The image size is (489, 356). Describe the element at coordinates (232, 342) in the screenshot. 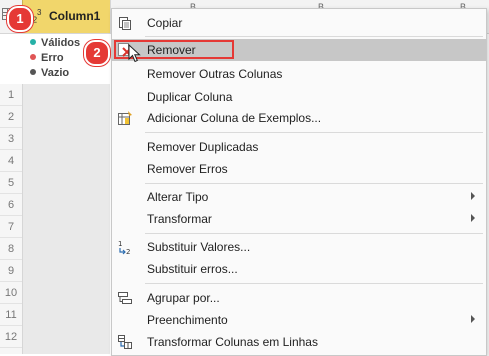

I see `menu-item-label: Transformar Colunas em Linhas` at that location.